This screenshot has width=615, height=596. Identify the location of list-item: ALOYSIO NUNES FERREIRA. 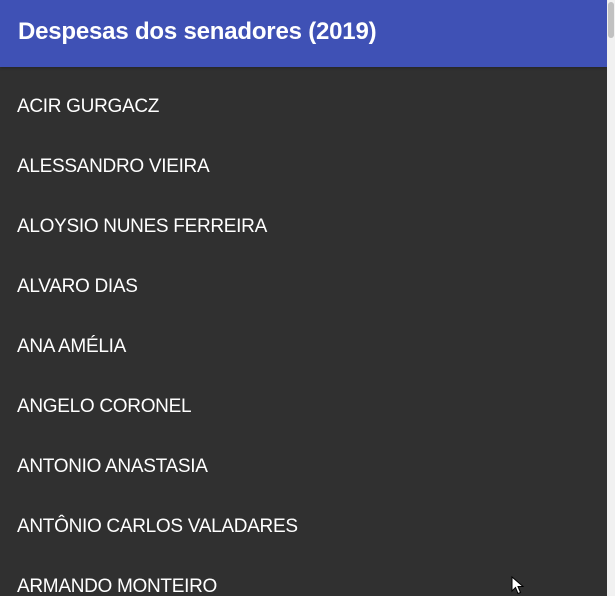
(303, 227).